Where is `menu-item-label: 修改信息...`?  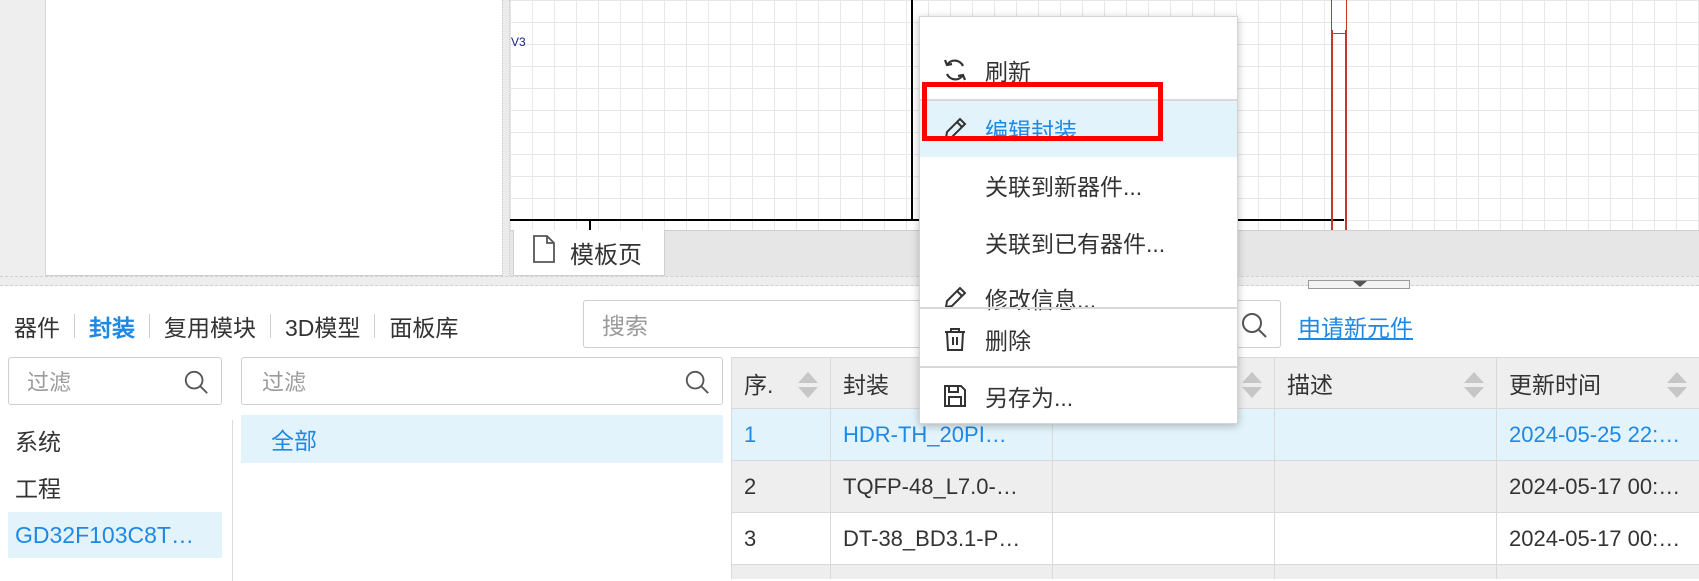
menu-item-label: 修改信息... is located at coordinates (1041, 300).